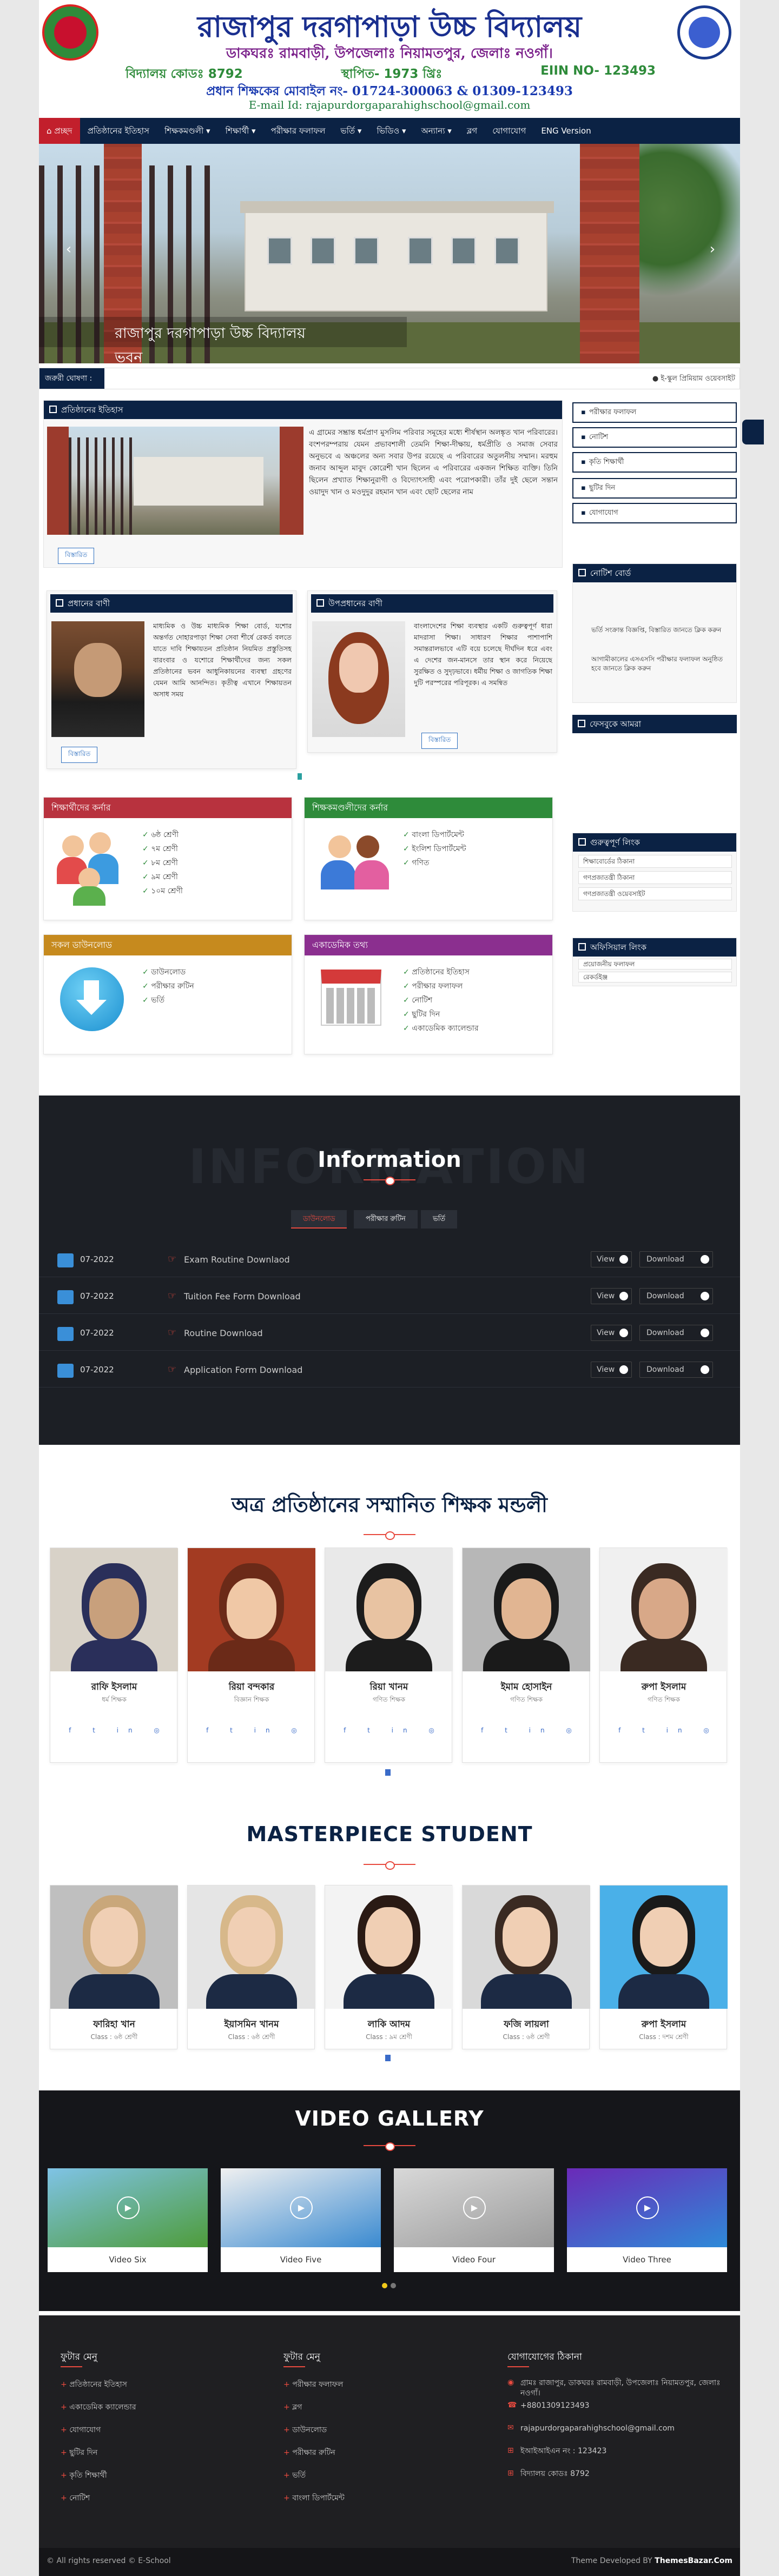 This screenshot has width=779, height=2576. I want to click on corner-link: বাংলা ডিপার্টমেন্ট, so click(434, 835).